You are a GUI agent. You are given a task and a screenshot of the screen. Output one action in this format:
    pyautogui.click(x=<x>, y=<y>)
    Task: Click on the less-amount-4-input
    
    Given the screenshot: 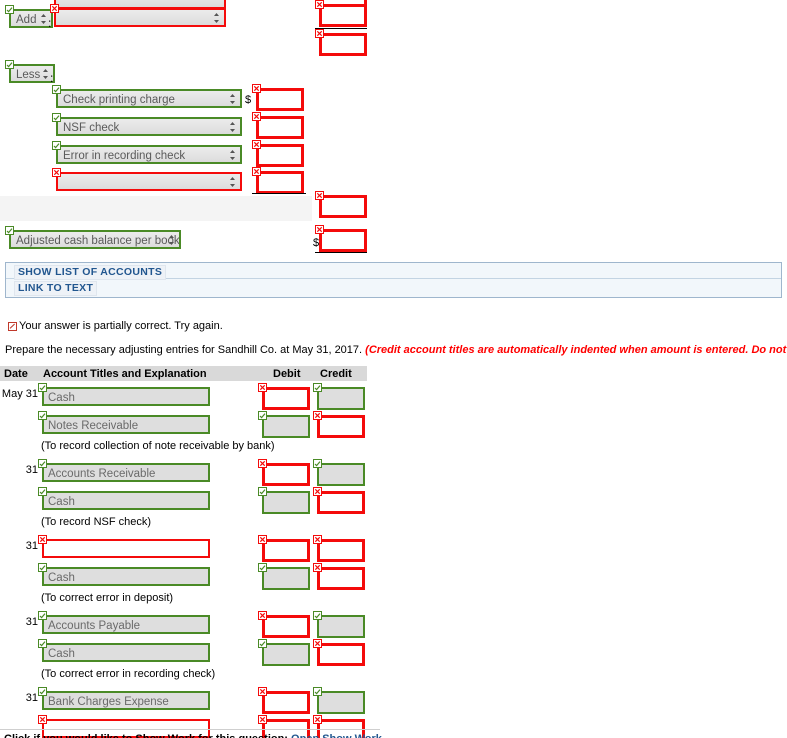 What is the action you would take?
    pyautogui.click(x=280, y=182)
    